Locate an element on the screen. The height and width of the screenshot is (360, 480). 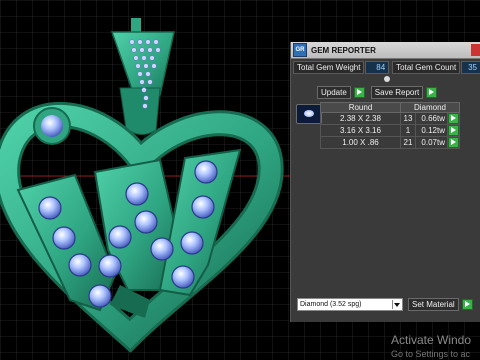
column-header-material: Diamond is located at coordinates (430, 107).